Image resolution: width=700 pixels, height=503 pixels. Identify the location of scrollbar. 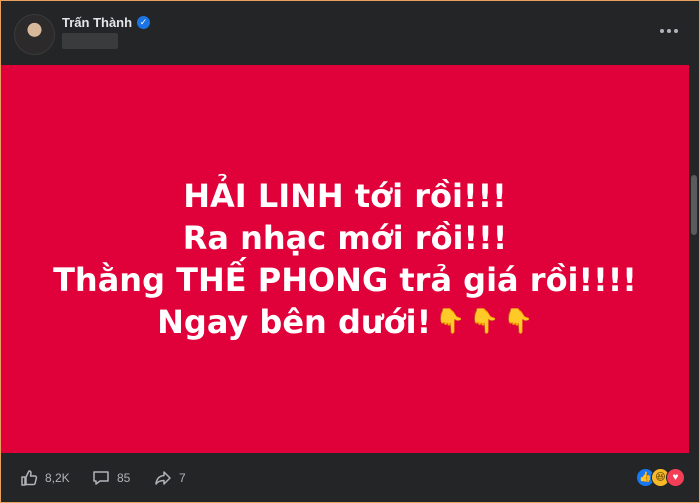
(694, 259).